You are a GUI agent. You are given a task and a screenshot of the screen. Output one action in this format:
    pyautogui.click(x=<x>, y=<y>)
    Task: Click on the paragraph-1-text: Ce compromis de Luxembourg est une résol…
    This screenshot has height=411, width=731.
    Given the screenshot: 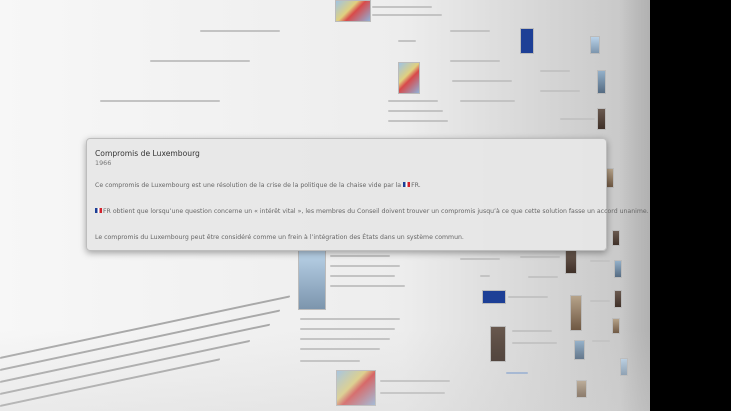 What is the action you would take?
    pyautogui.click(x=248, y=185)
    